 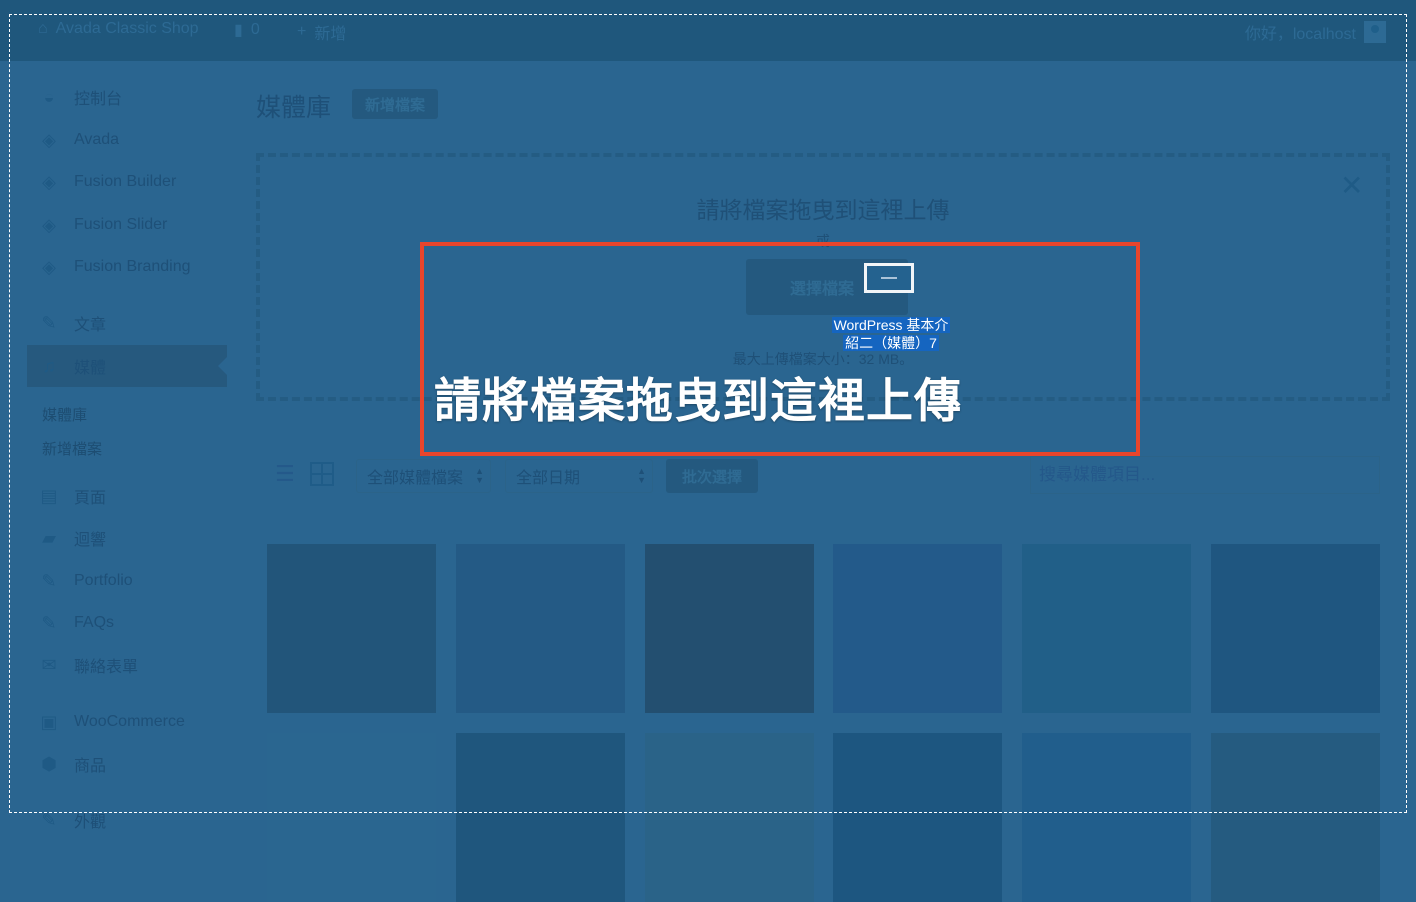 I want to click on page-title: 媒體庫, so click(x=294, y=108).